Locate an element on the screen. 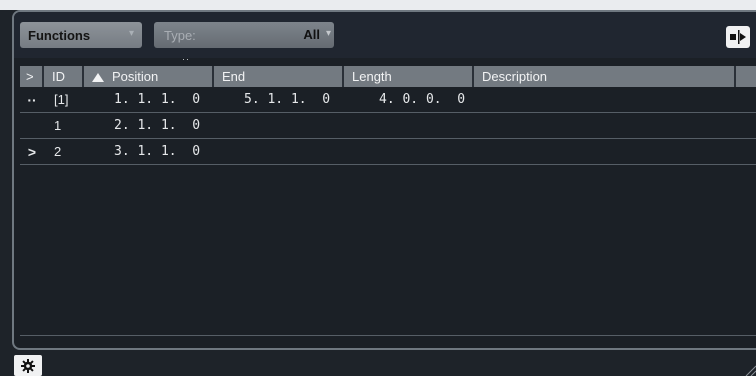 This screenshot has height=376, width=756. functions-dropdown-label: Functions is located at coordinates (59, 35).